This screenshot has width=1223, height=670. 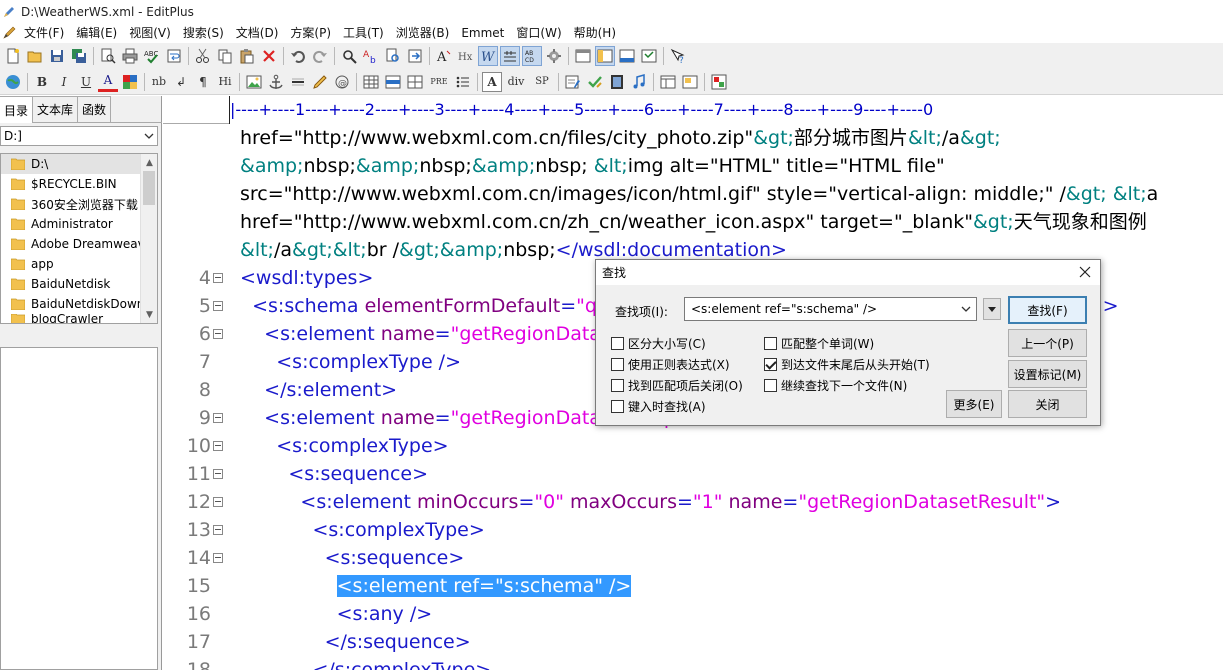 What do you see at coordinates (1047, 404) in the screenshot?
I see `close-button: 关闭` at bounding box center [1047, 404].